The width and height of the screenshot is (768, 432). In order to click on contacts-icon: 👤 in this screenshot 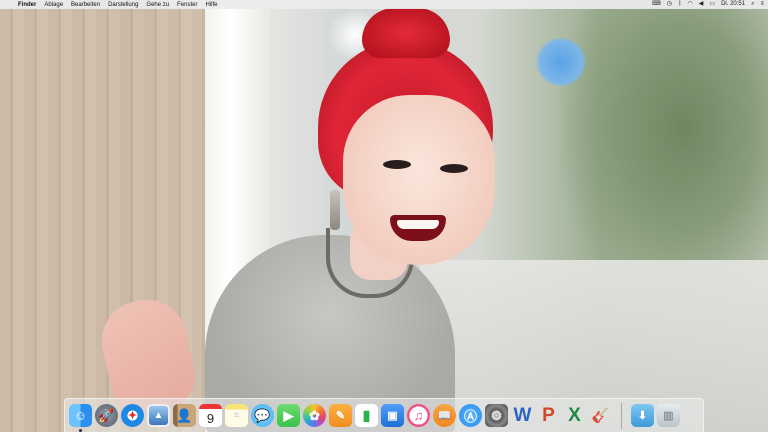, I will do `click(184, 415)`.